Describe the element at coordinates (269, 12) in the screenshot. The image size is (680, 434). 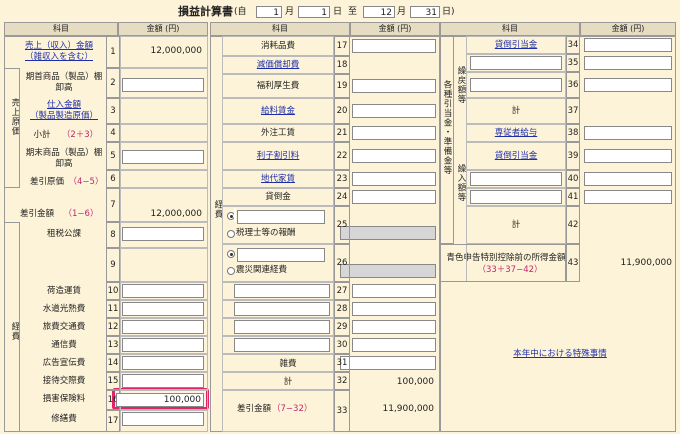
I see `start-month-field: 1` at that location.